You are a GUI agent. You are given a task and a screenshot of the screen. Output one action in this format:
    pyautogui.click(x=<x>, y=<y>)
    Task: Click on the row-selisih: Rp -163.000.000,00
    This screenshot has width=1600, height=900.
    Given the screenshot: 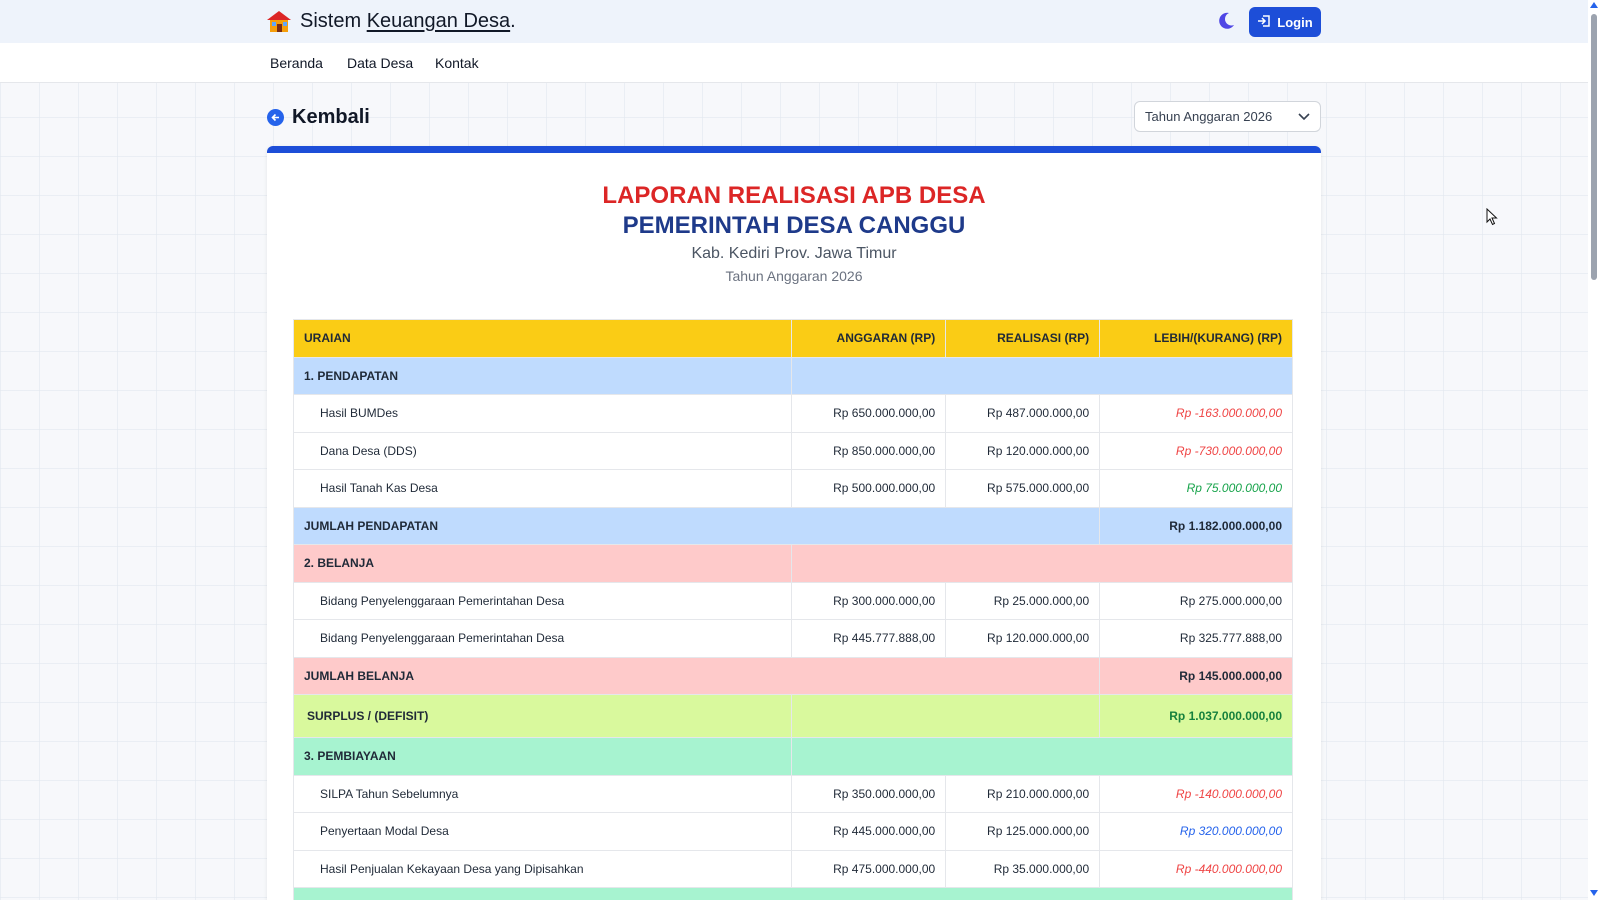 What is the action you would take?
    pyautogui.click(x=1196, y=413)
    